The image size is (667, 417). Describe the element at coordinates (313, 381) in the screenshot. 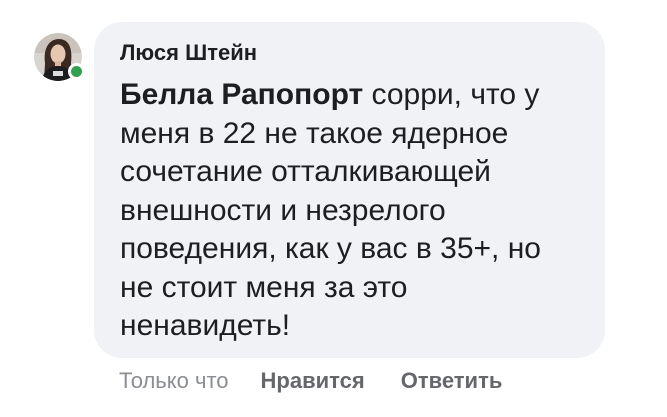

I see `like-button: Нравится` at that location.